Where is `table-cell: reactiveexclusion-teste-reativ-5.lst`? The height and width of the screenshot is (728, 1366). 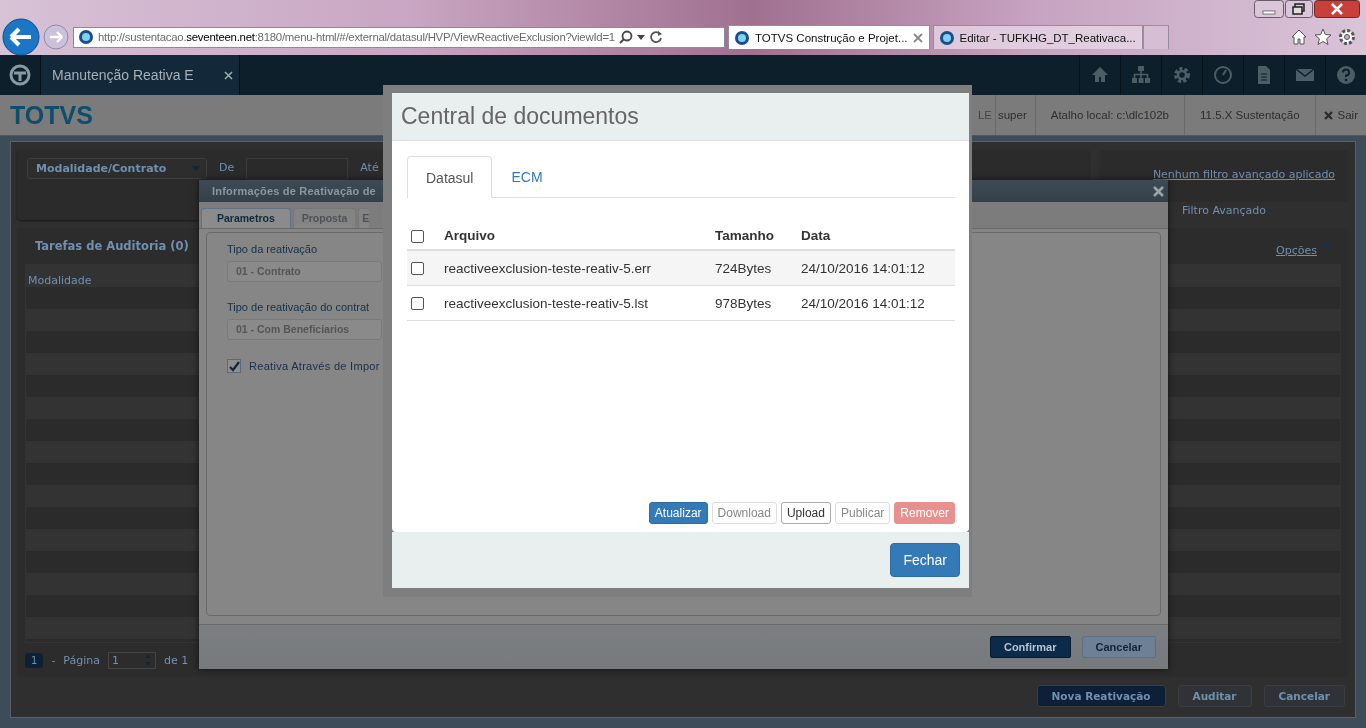 table-cell: reactiveexclusion-teste-reativ-5.lst is located at coordinates (546, 303).